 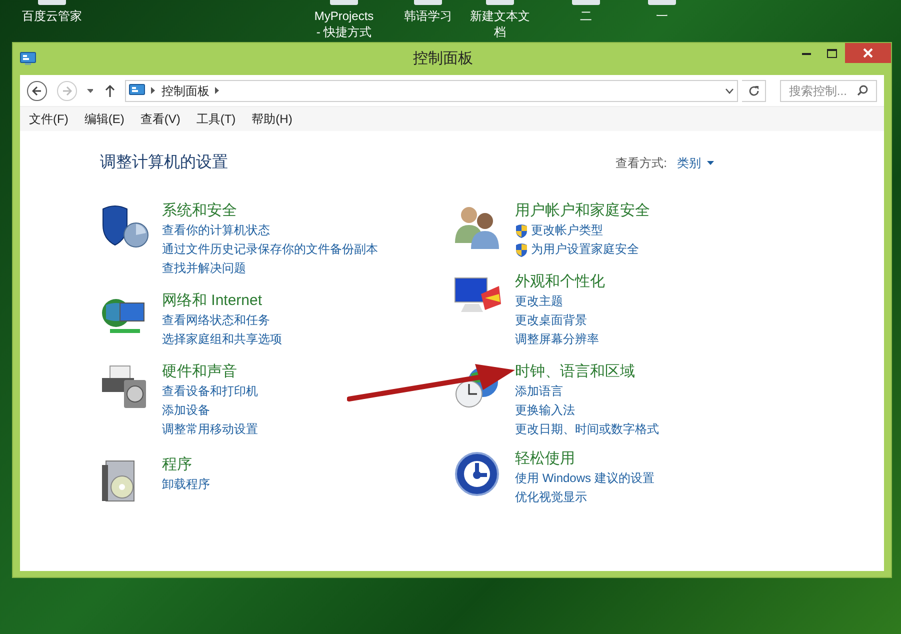 What do you see at coordinates (177, 465) in the screenshot?
I see `category-title: 程序` at bounding box center [177, 465].